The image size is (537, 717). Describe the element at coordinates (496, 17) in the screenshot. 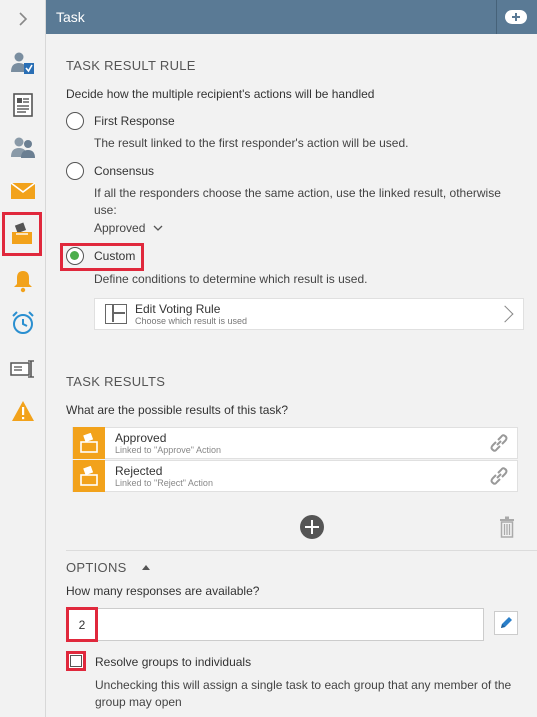

I see `header-divider` at that location.